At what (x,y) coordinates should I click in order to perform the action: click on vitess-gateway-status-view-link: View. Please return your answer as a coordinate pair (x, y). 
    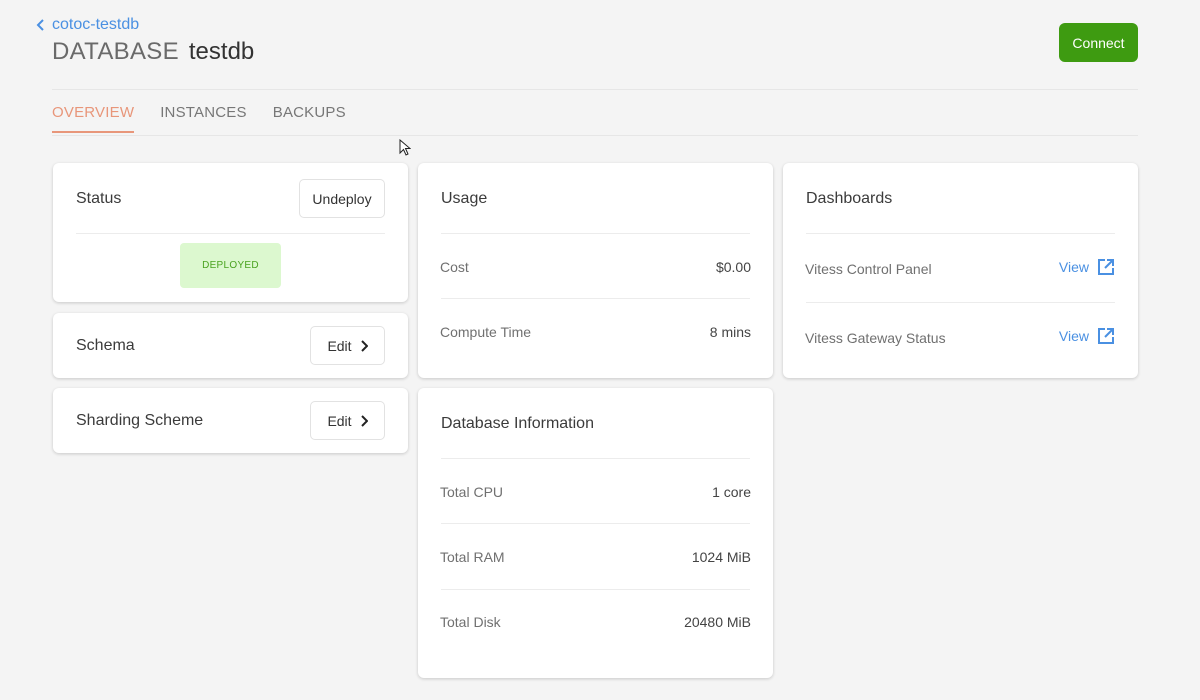
    Looking at the image, I should click on (1087, 336).